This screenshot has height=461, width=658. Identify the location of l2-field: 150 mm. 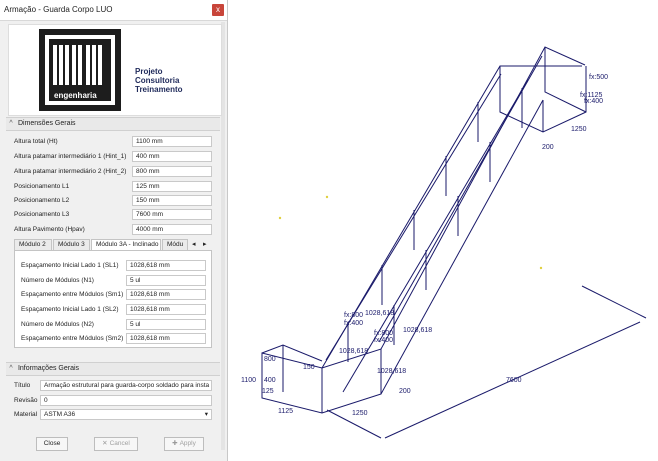
(172, 200).